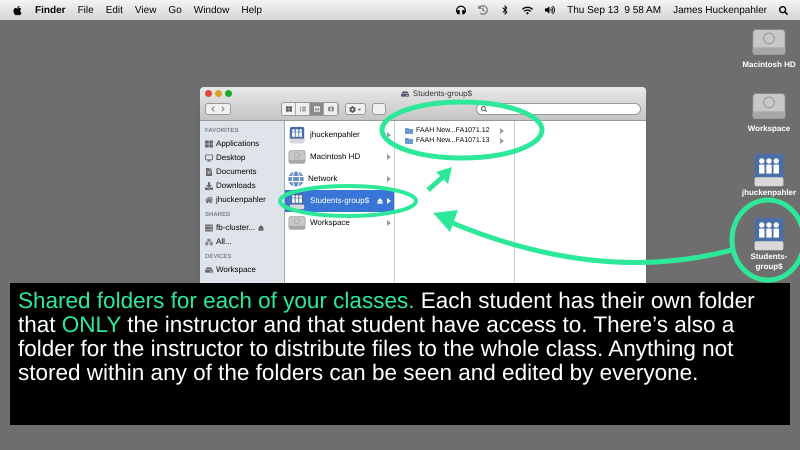  Describe the element at coordinates (208, 93) in the screenshot. I see `close-button` at that location.